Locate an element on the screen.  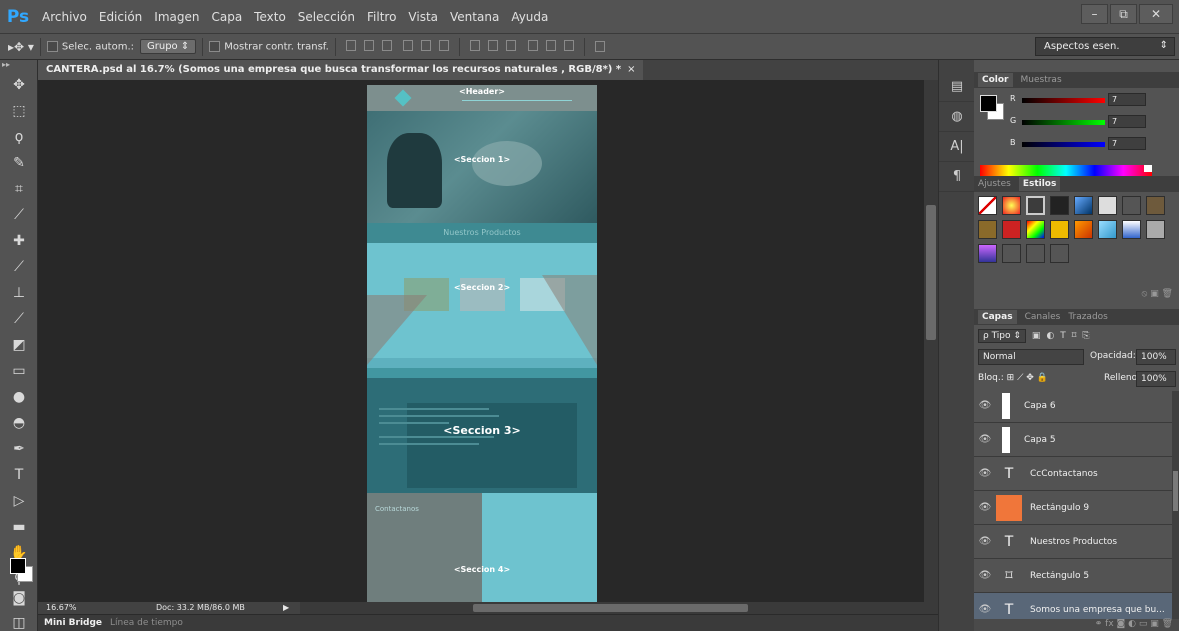
healing-tool-icon: ✚ is located at coordinates (19, 241).